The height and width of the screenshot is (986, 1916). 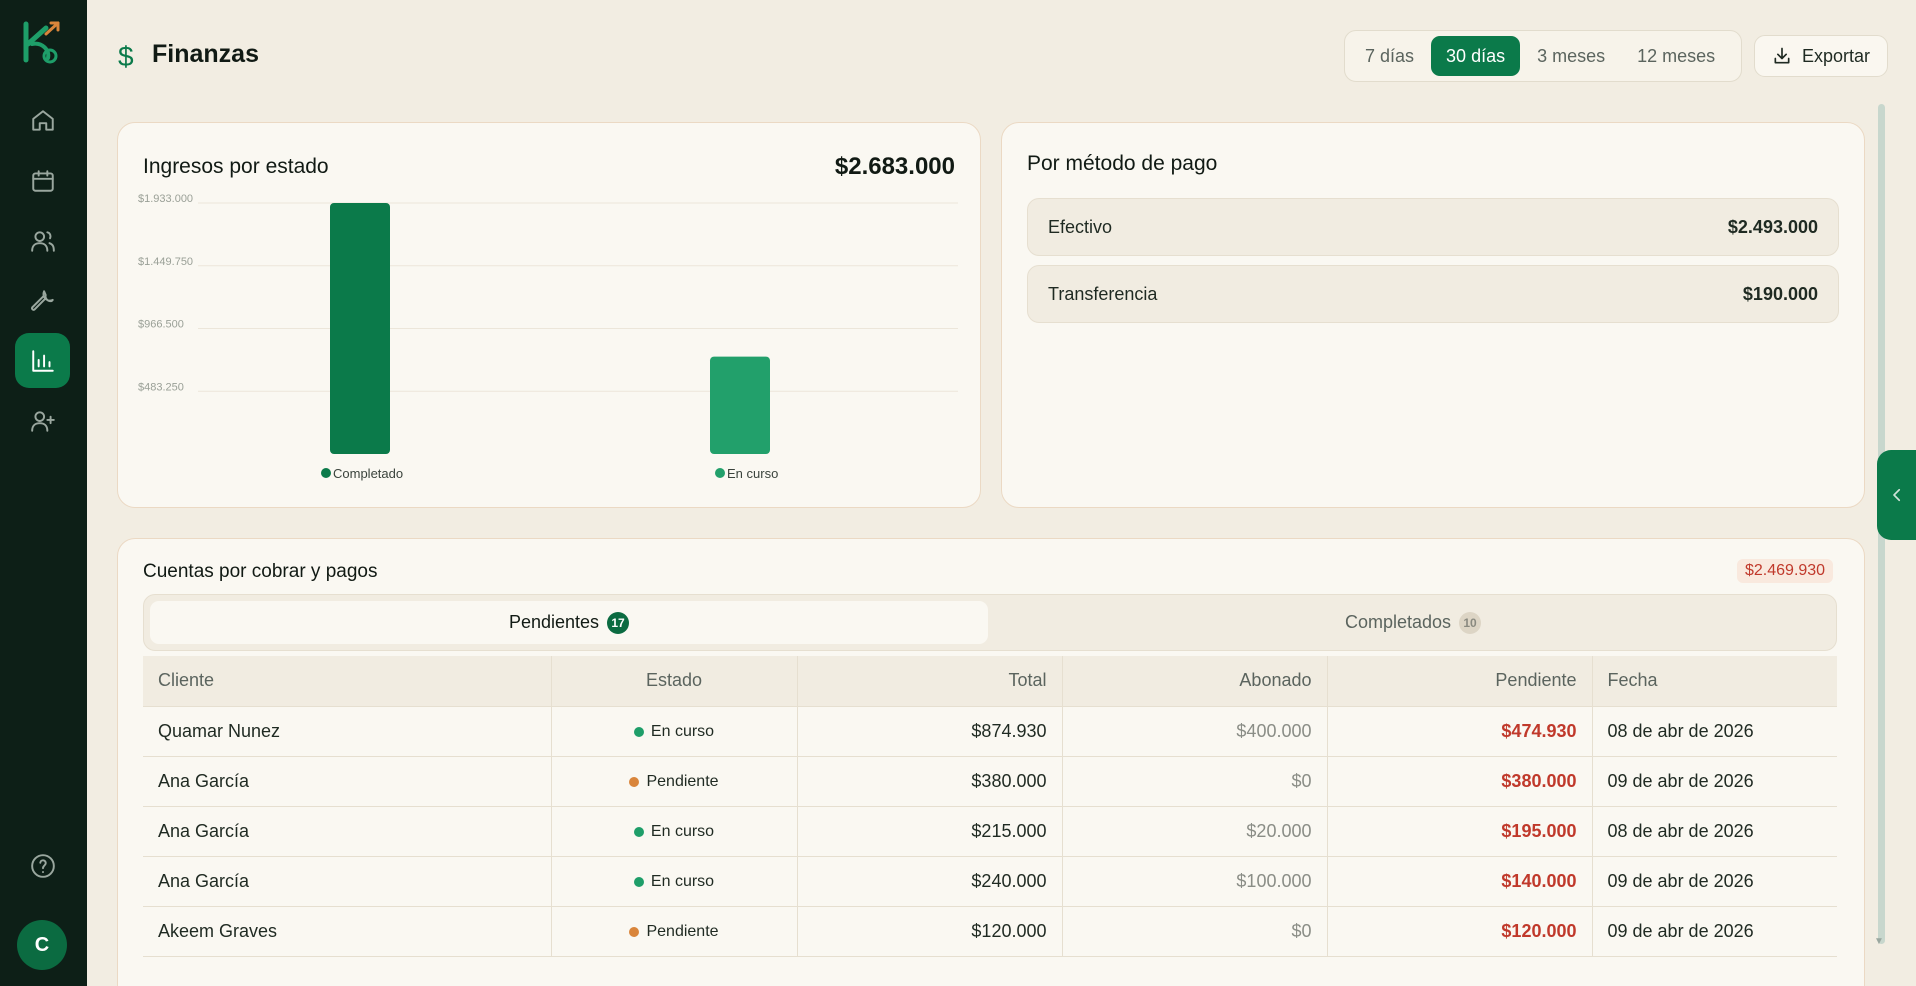 I want to click on x-category-label: En curso, so click(x=752, y=473).